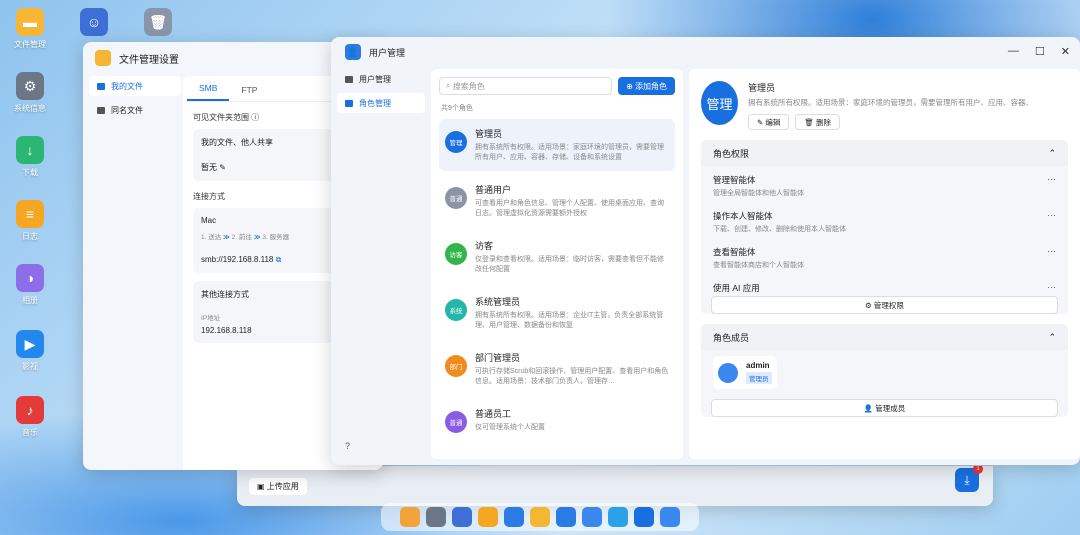 The width and height of the screenshot is (1080, 535). What do you see at coordinates (456, 366) in the screenshot?
I see `avatar: 部门` at bounding box center [456, 366].